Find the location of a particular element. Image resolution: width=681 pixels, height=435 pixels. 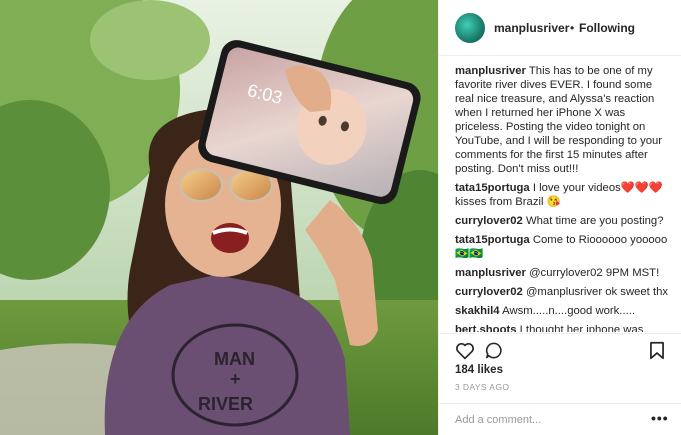

shirt-text-river: RIVER is located at coordinates (225, 404).